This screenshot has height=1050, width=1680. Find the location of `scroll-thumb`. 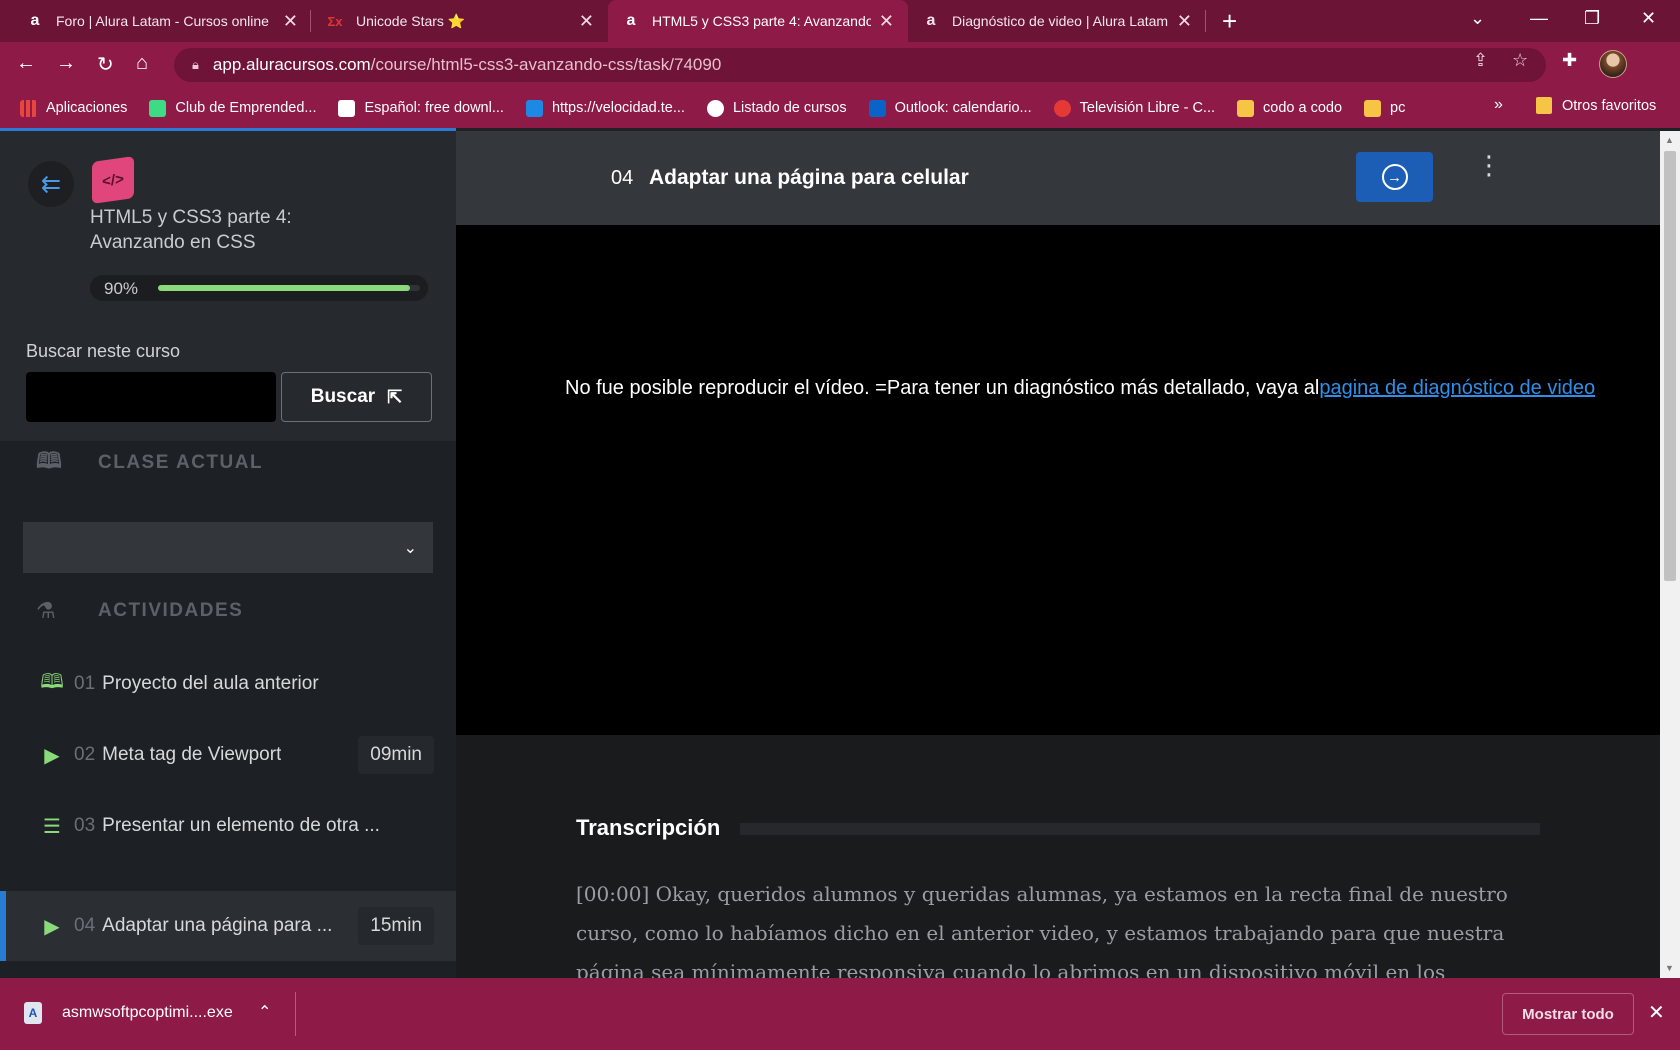

scroll-thumb is located at coordinates (1670, 366).